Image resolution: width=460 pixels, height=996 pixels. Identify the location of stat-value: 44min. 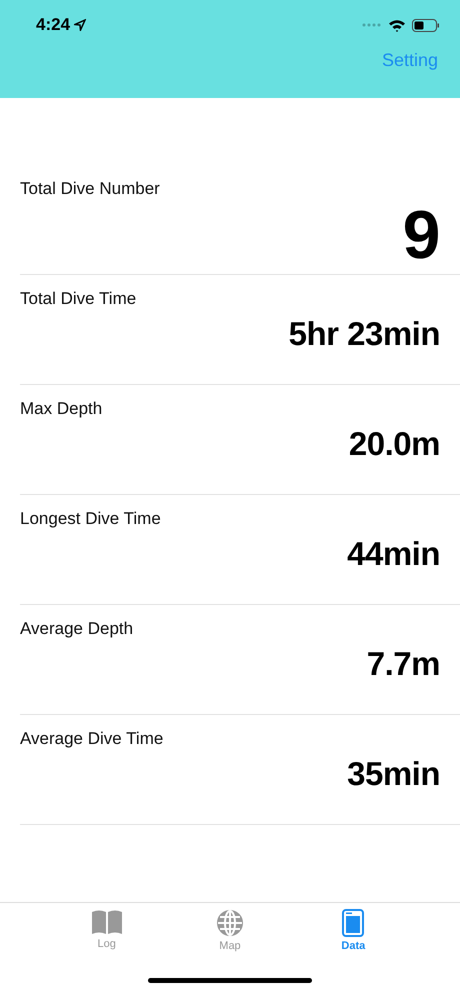
(393, 553).